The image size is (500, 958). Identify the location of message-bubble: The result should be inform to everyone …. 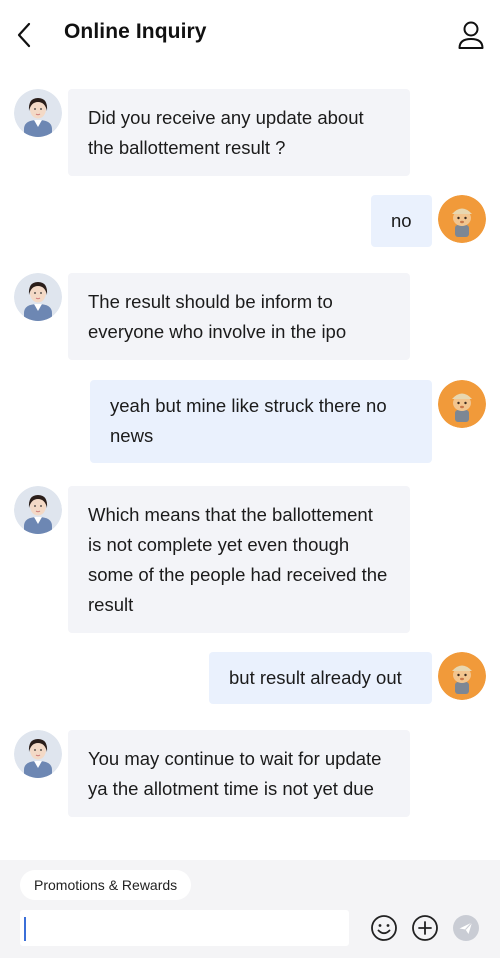
(239, 316).